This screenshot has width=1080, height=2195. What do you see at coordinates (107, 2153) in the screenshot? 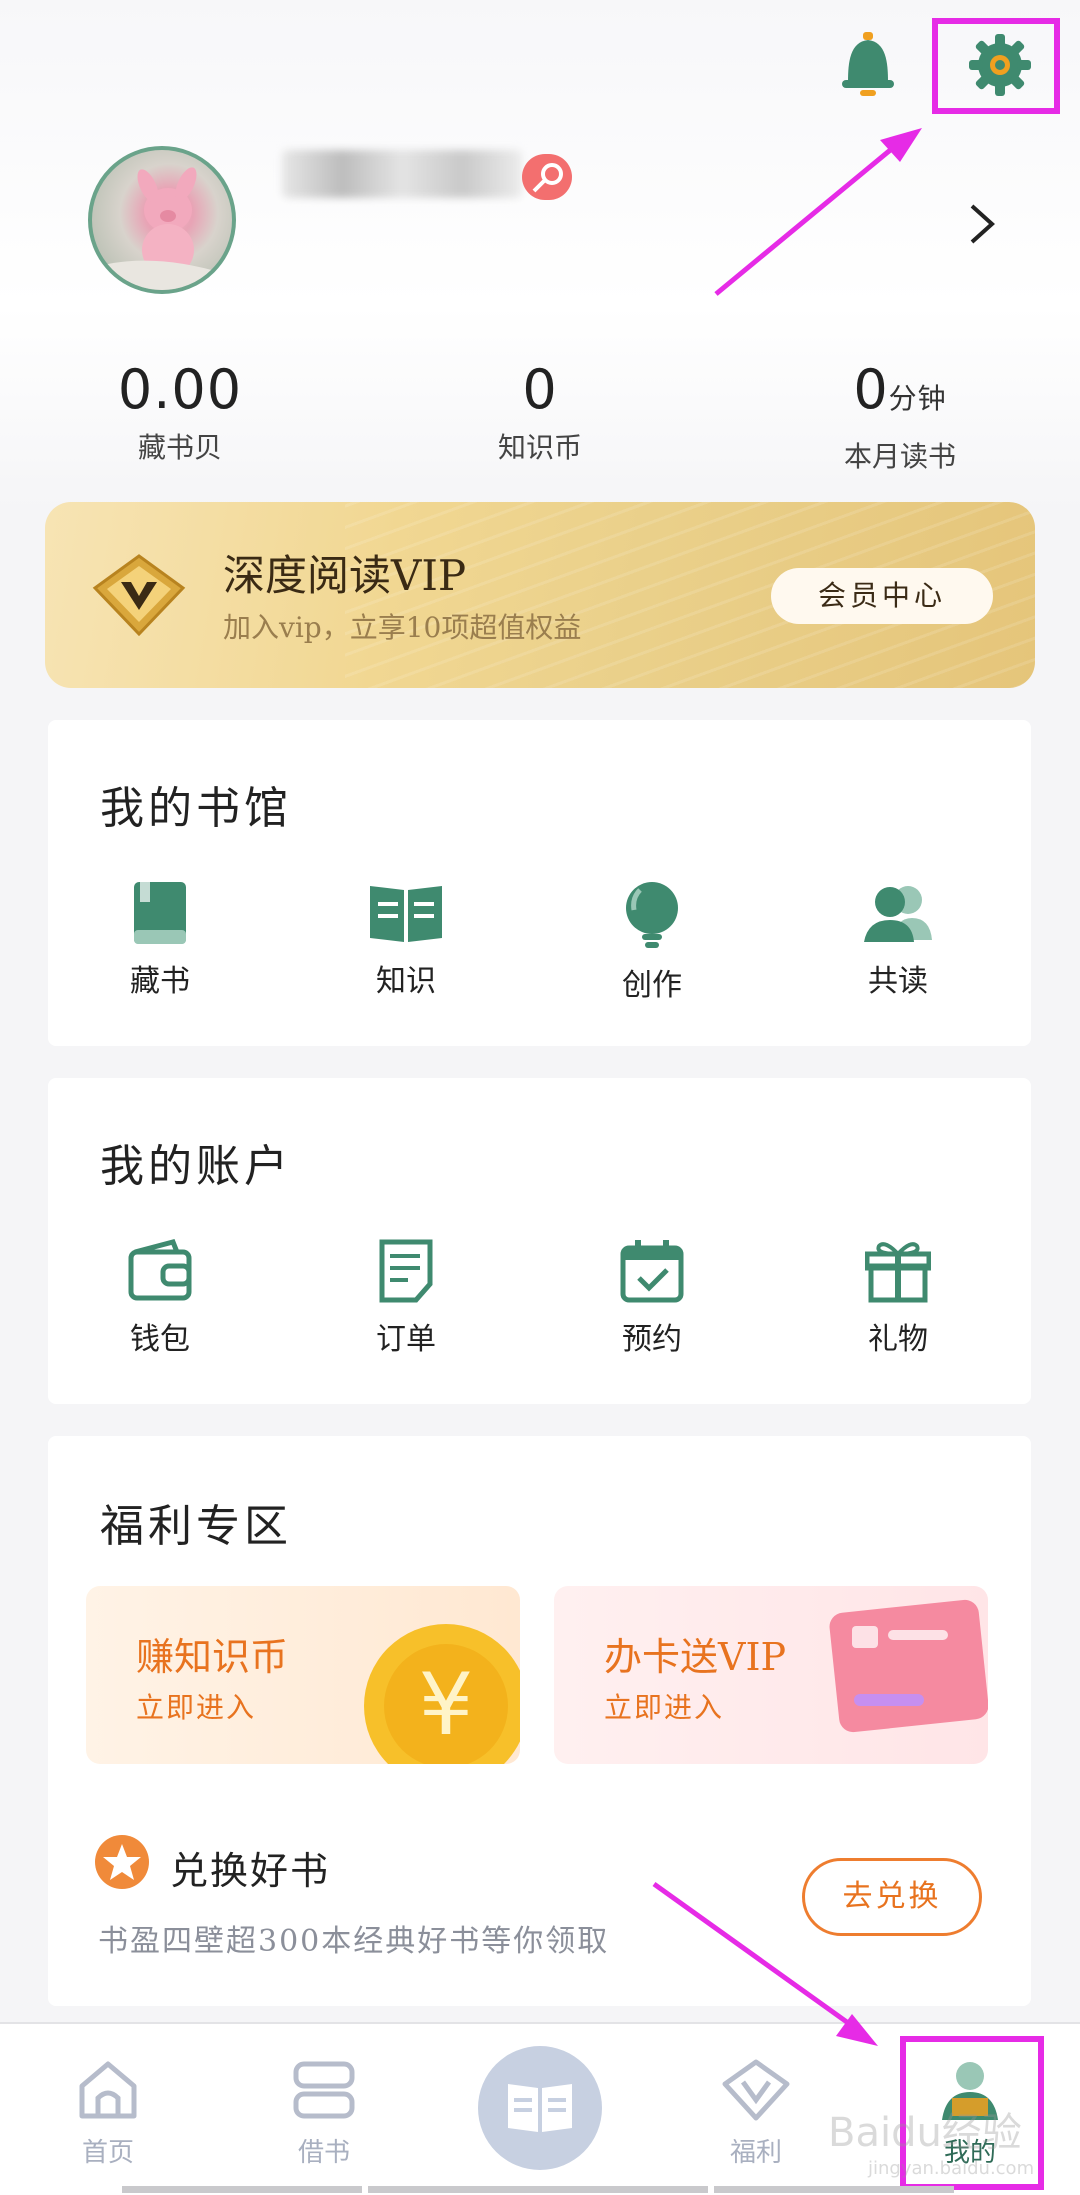
I see `tab-label: 首页` at bounding box center [107, 2153].